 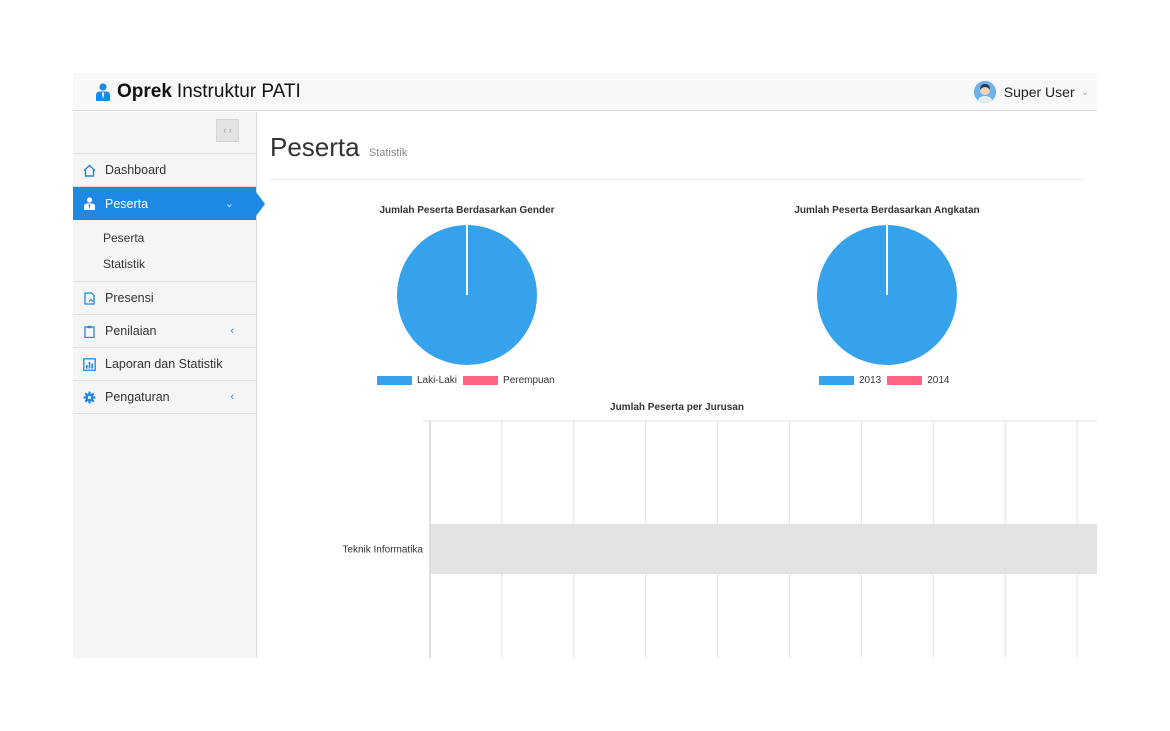 I want to click on page-subtitle: Statistik, so click(x=388, y=153).